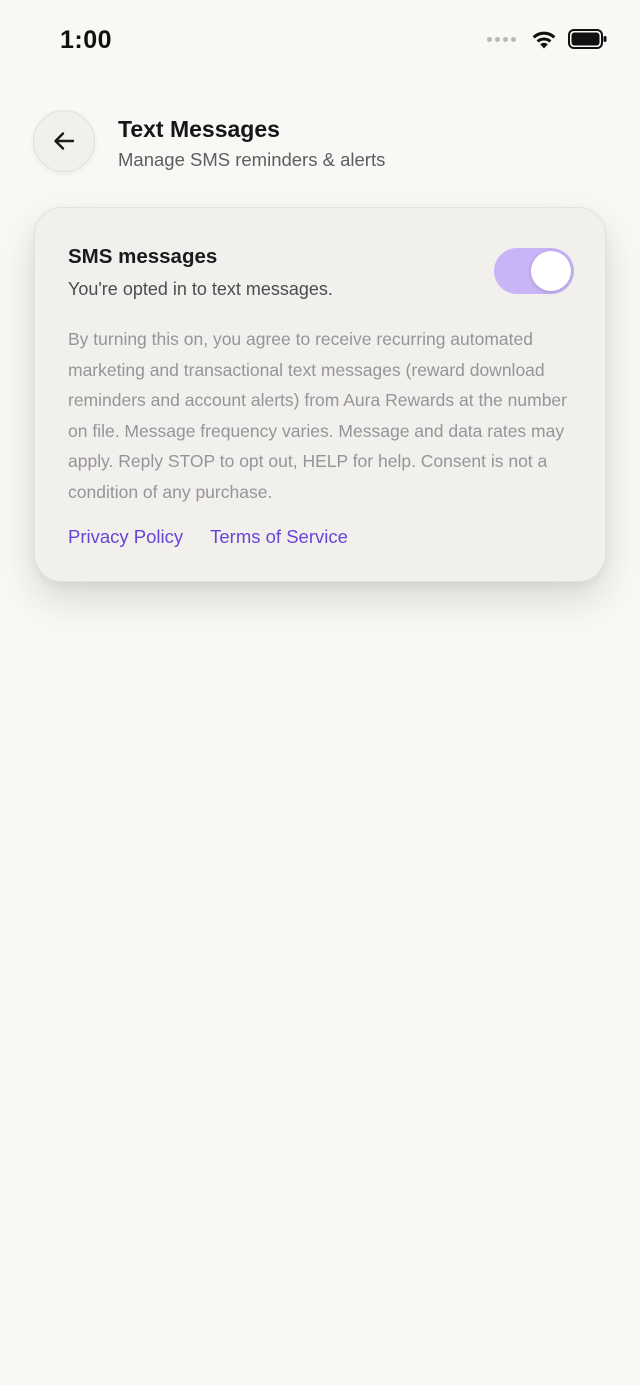 This screenshot has height=1385, width=640. What do you see at coordinates (544, 40) in the screenshot?
I see `wifi-icon` at bounding box center [544, 40].